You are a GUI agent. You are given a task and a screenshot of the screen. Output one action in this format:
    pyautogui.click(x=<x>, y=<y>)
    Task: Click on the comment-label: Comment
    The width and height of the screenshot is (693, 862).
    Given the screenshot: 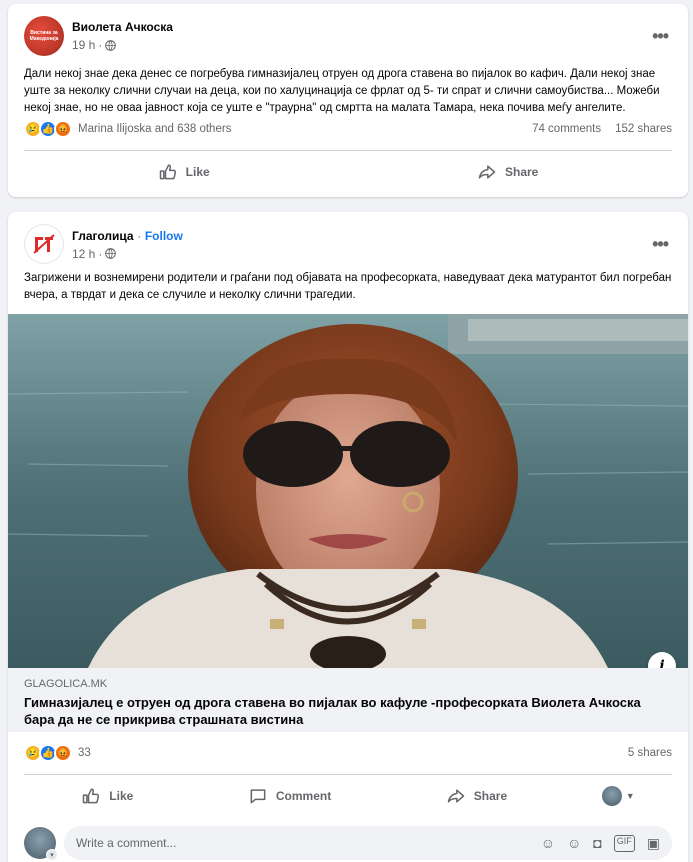 What is the action you would take?
    pyautogui.click(x=303, y=796)
    